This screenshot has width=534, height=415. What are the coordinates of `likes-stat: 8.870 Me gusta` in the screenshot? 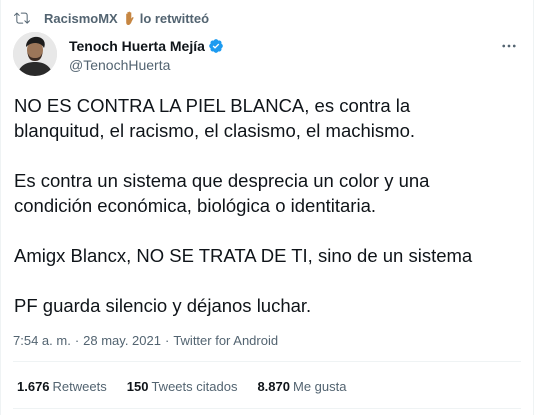 It's located at (301, 386).